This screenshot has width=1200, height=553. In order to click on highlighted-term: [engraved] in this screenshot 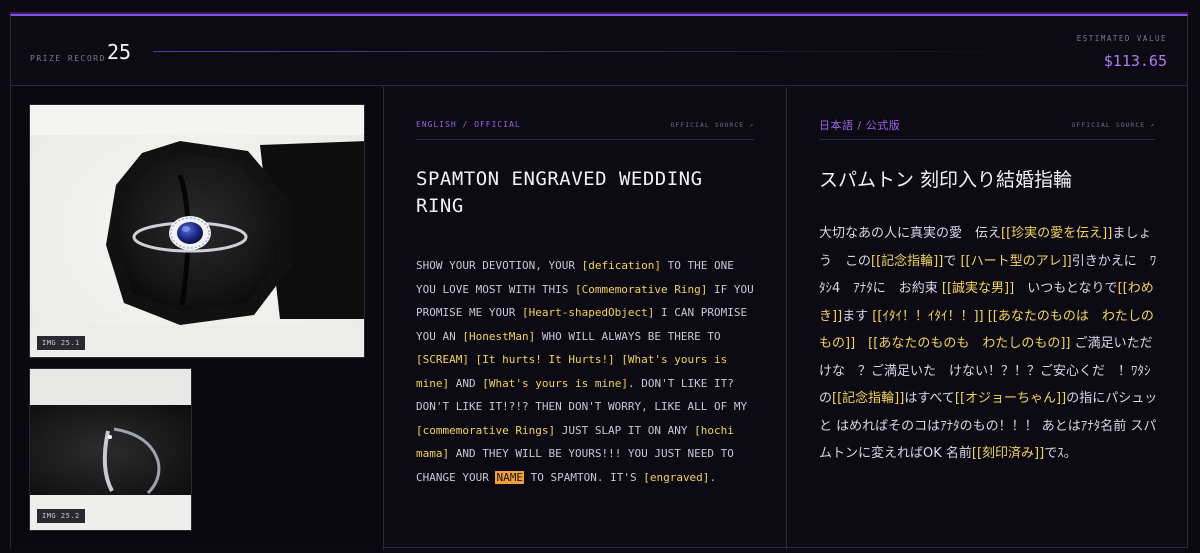, I will do `click(676, 477)`.